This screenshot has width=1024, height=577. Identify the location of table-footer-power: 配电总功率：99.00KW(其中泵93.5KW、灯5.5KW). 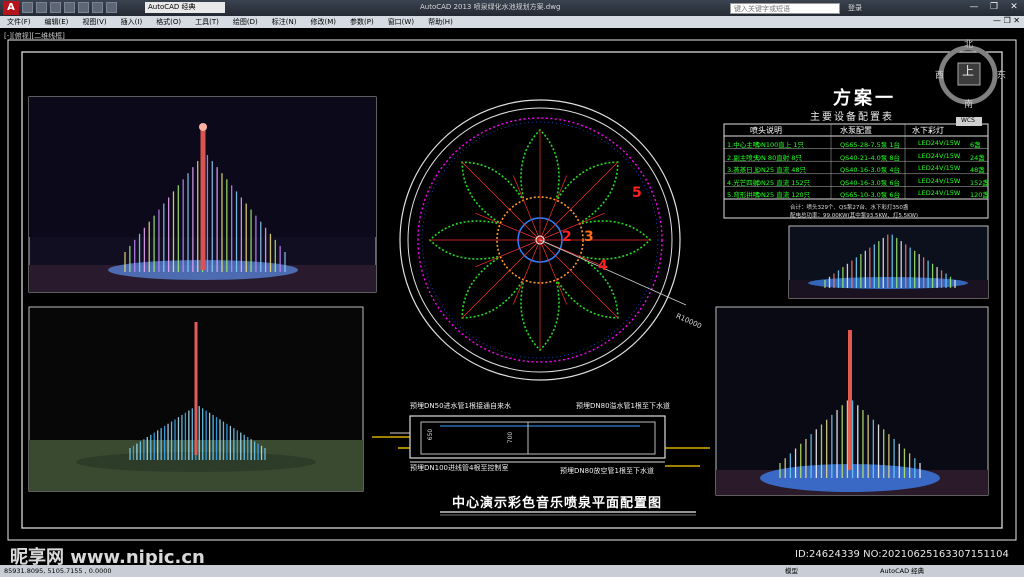
(854, 216).